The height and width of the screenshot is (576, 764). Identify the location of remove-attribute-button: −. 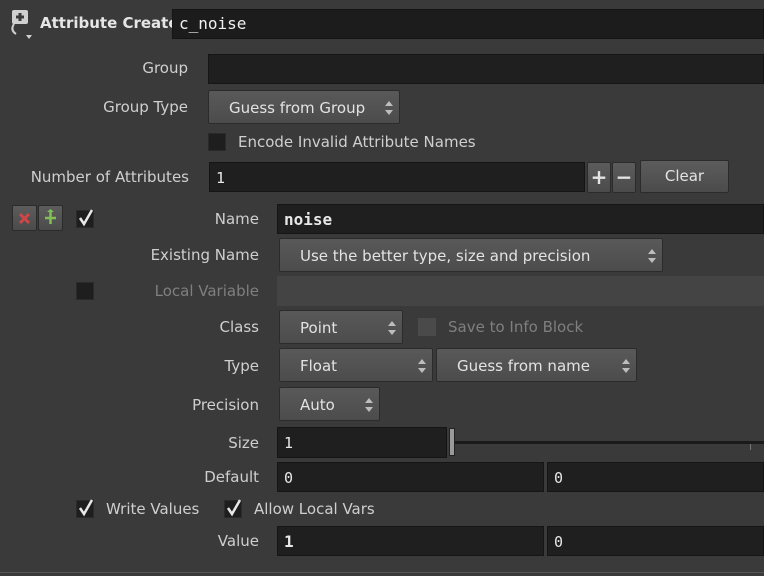
(624, 177).